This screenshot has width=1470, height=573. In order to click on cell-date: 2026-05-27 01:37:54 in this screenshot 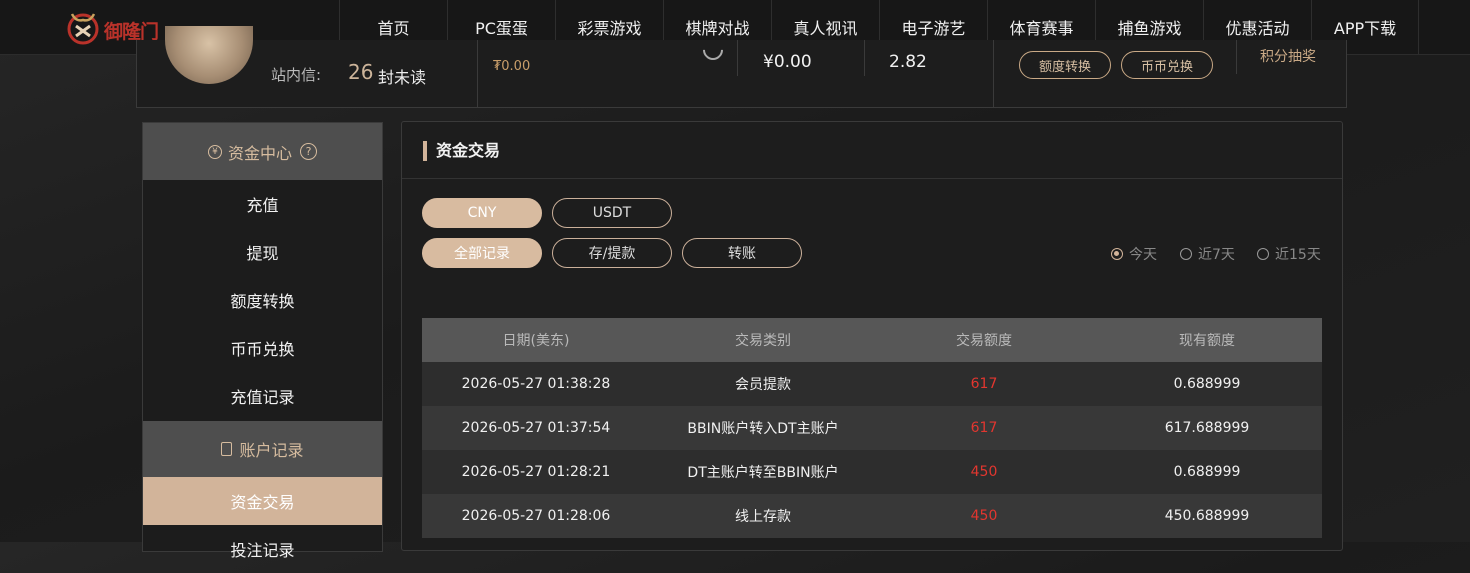, I will do `click(536, 428)`.